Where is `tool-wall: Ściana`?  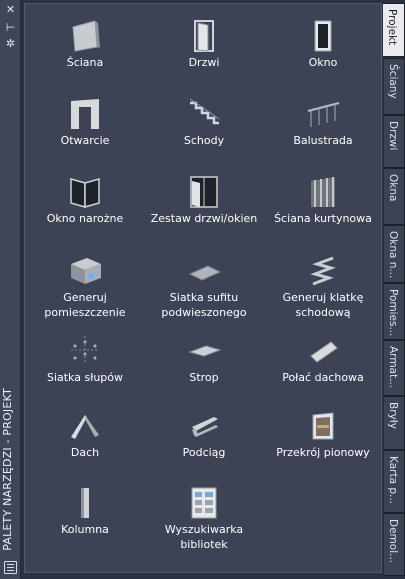
tool-wall: Ściana is located at coordinates (85, 47).